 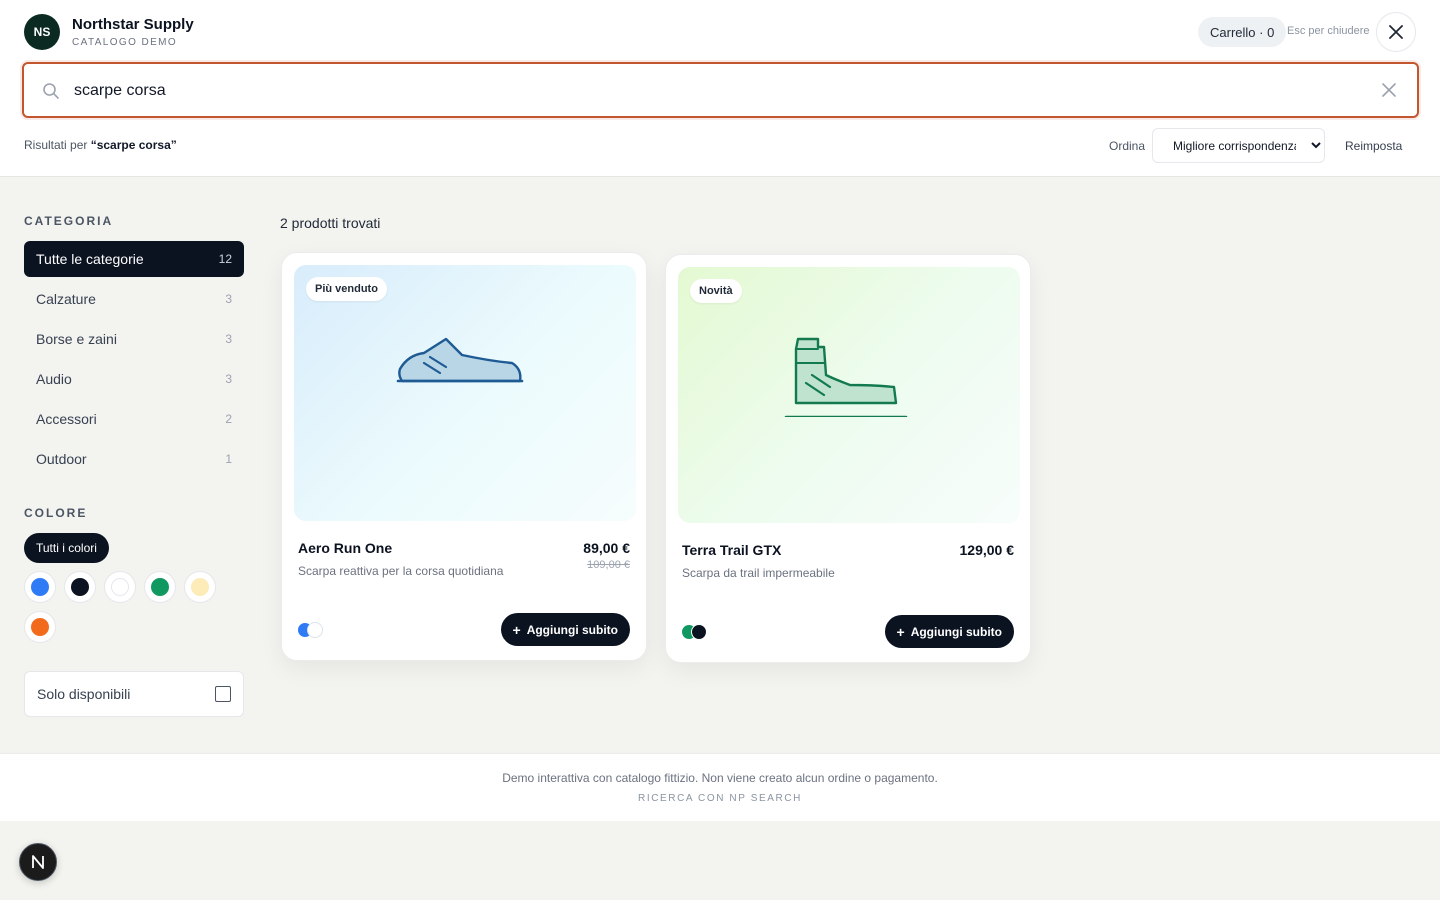 I want to click on category-label: Borse e zaini, so click(x=76, y=339).